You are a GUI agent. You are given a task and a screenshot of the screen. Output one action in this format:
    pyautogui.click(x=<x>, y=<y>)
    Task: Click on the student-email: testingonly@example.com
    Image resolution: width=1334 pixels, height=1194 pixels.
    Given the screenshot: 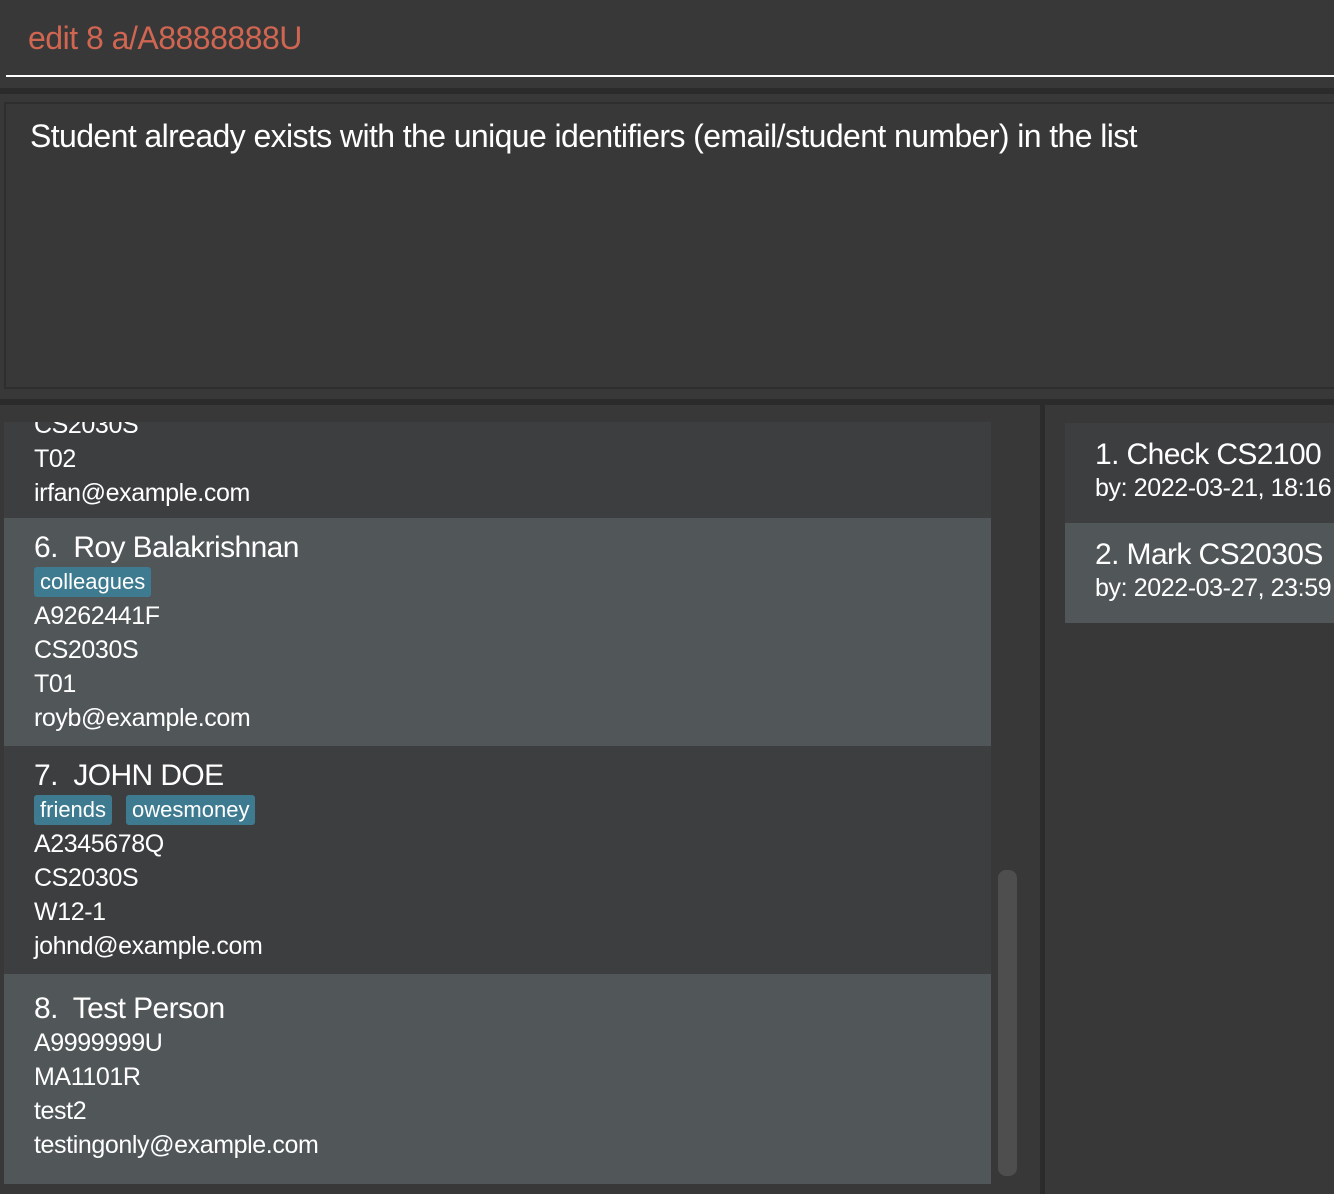 What is the action you would take?
    pyautogui.click(x=176, y=1145)
    